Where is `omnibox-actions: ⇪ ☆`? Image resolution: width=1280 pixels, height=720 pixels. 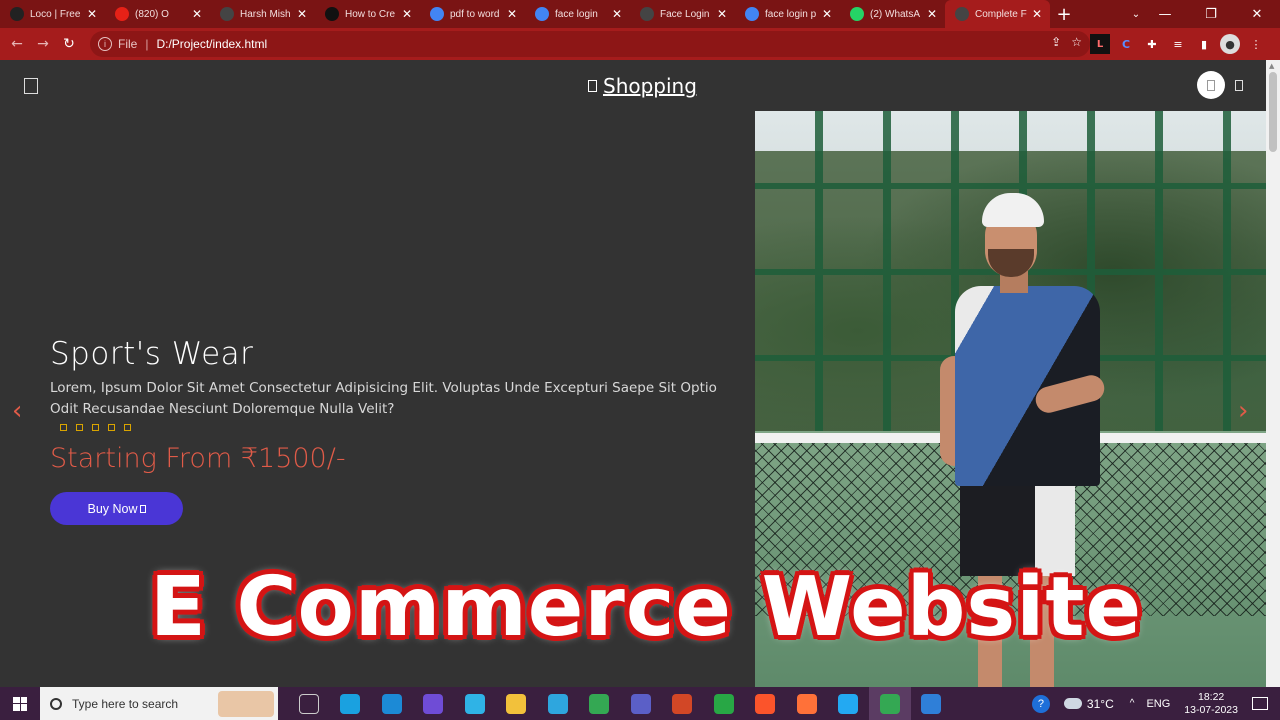
omnibox-actions: ⇪ ☆ is located at coordinates (1066, 42).